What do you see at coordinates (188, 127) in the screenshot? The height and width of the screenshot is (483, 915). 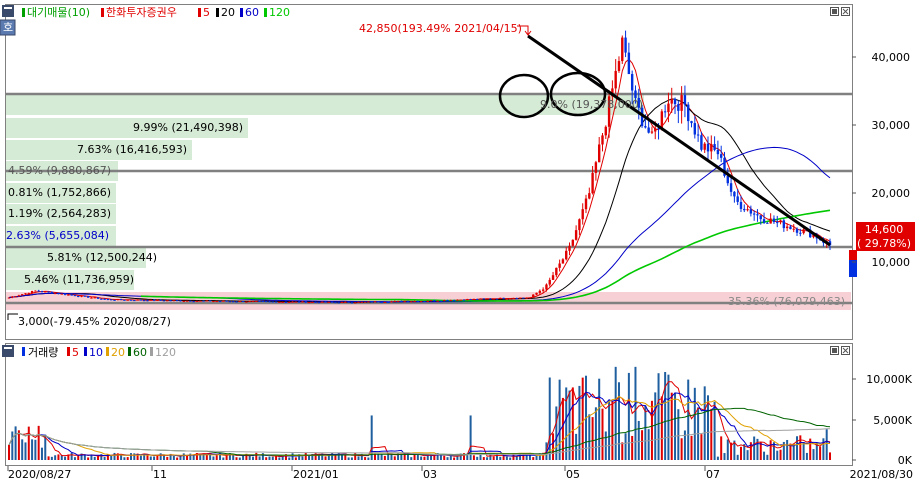 I see `volume-profile-label: 9.99% (21,490,398)` at bounding box center [188, 127].